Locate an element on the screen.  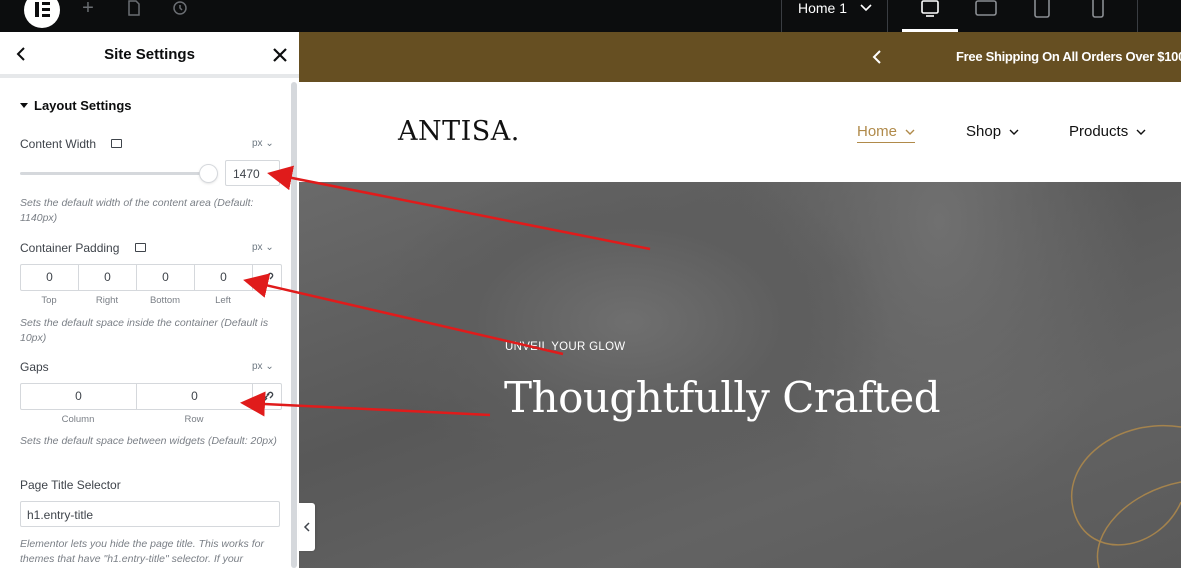
padding-right-input: 0 is located at coordinates (108, 277).